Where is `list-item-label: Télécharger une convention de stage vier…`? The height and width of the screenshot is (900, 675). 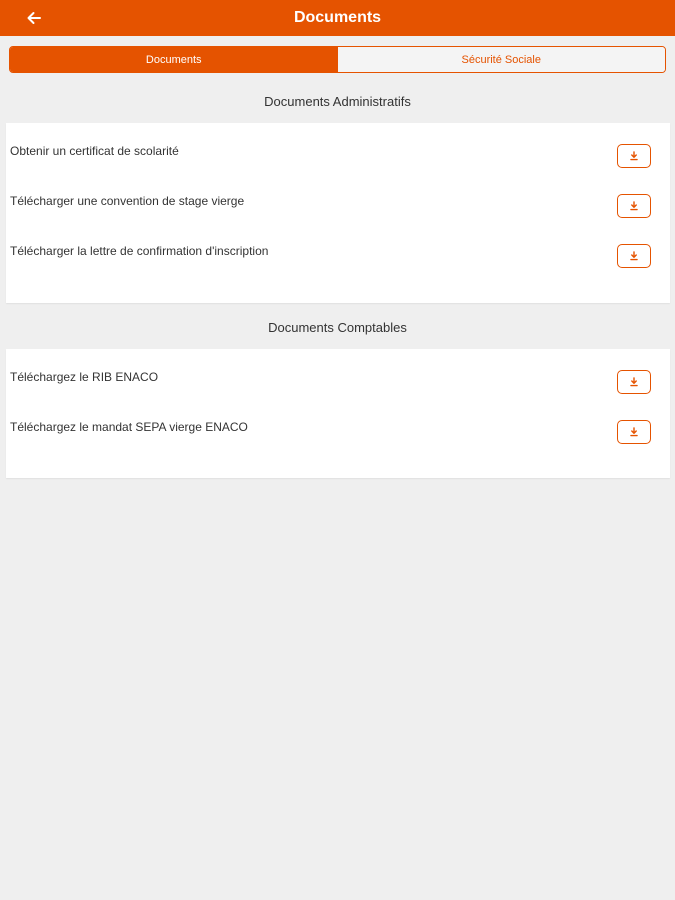 list-item-label: Télécharger une convention de stage vier… is located at coordinates (127, 201).